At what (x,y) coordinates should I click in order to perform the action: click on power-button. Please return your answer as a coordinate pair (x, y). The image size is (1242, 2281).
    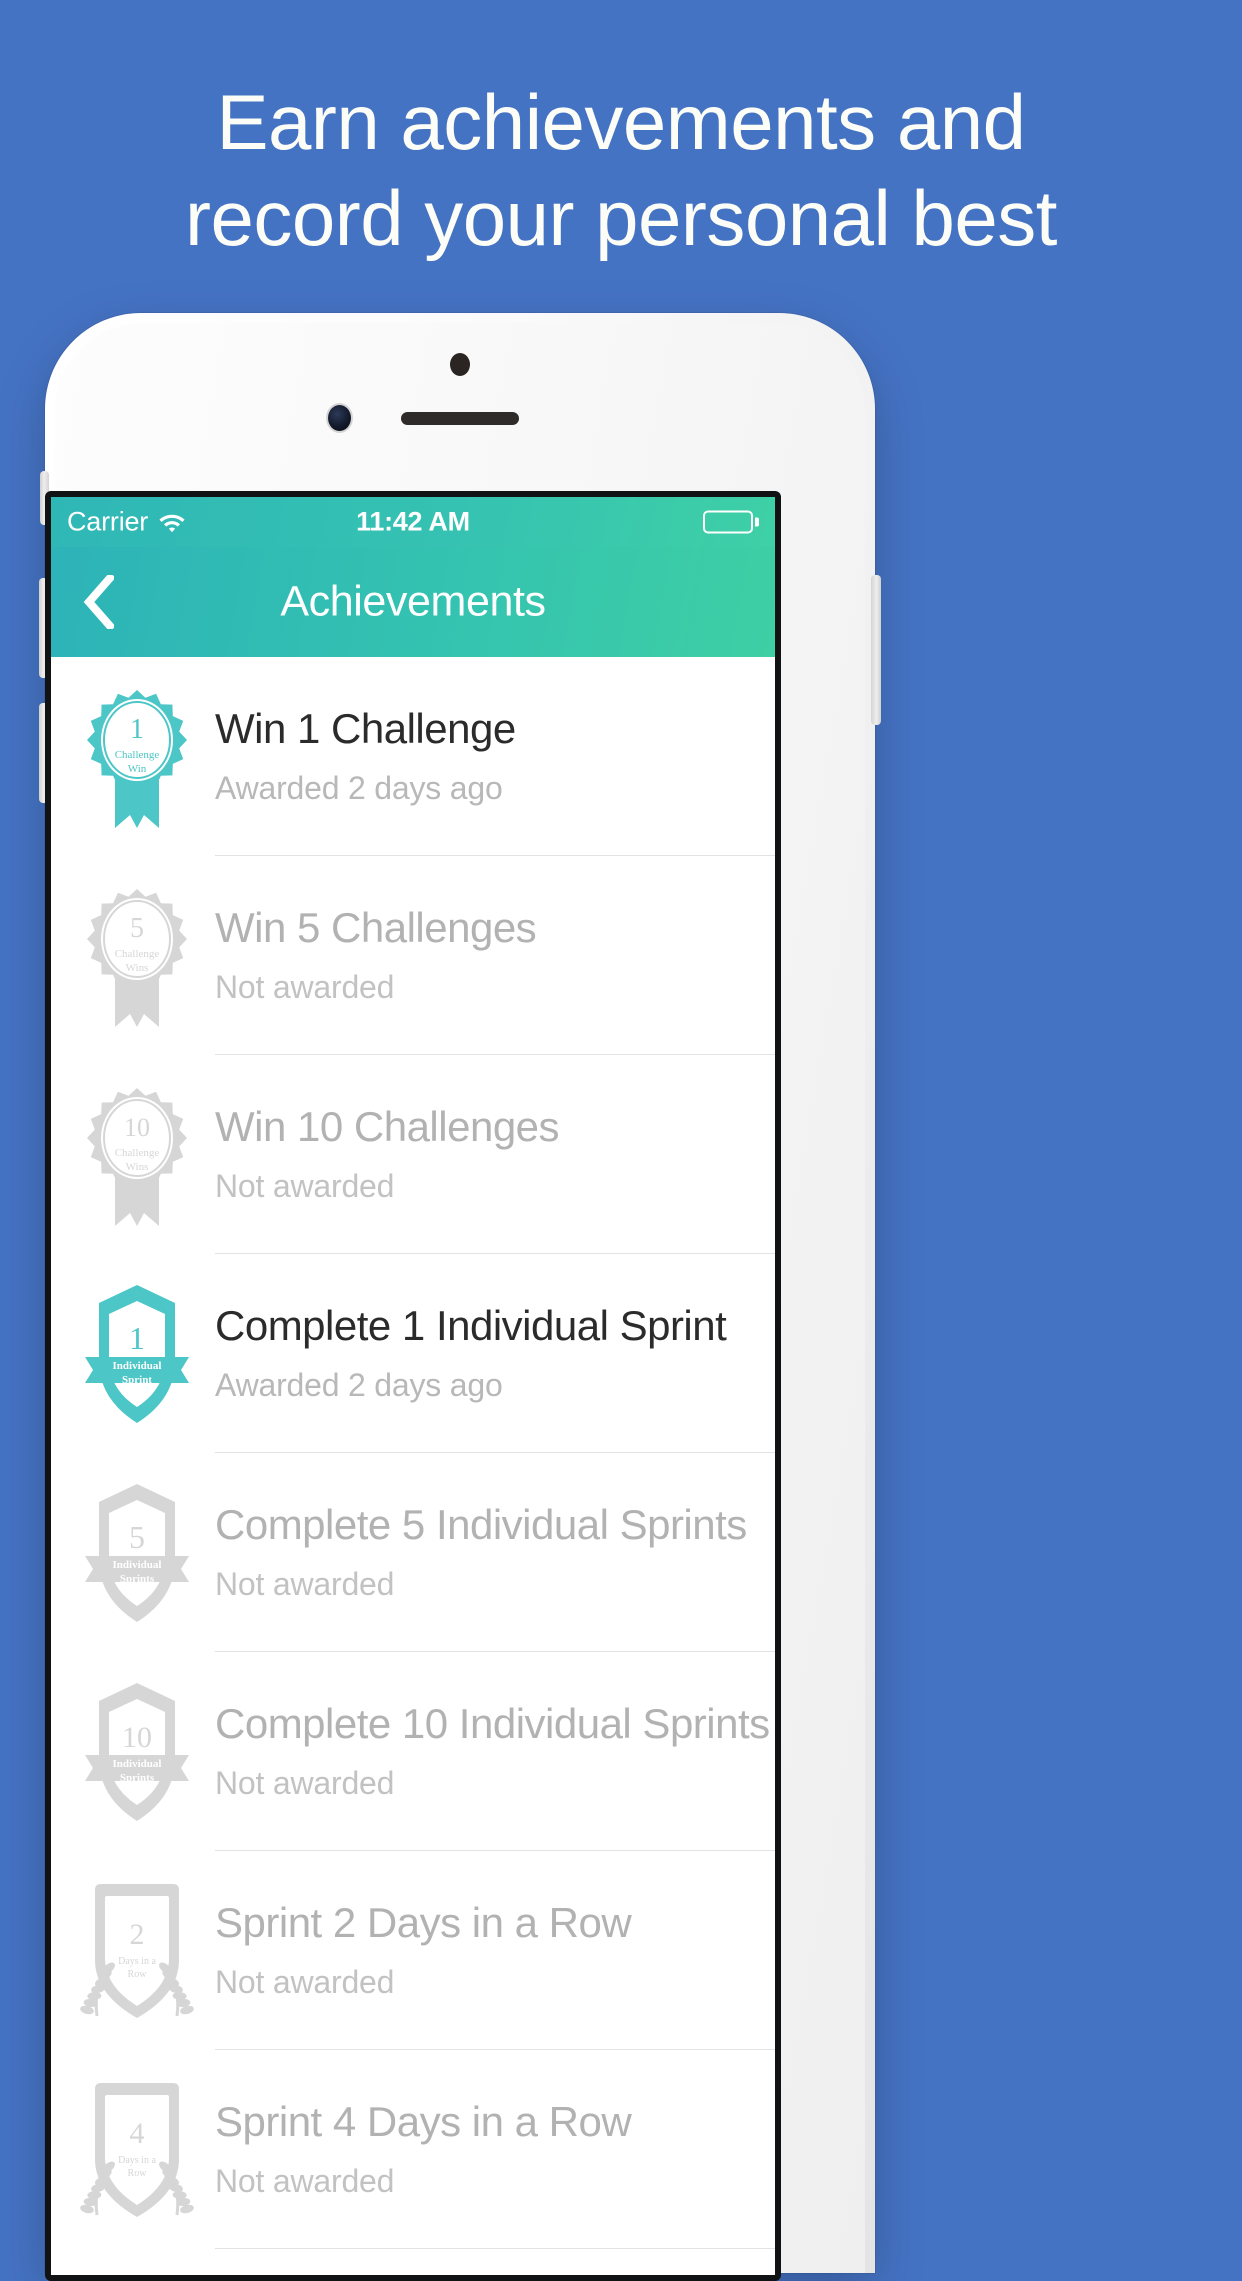
    Looking at the image, I should click on (876, 650).